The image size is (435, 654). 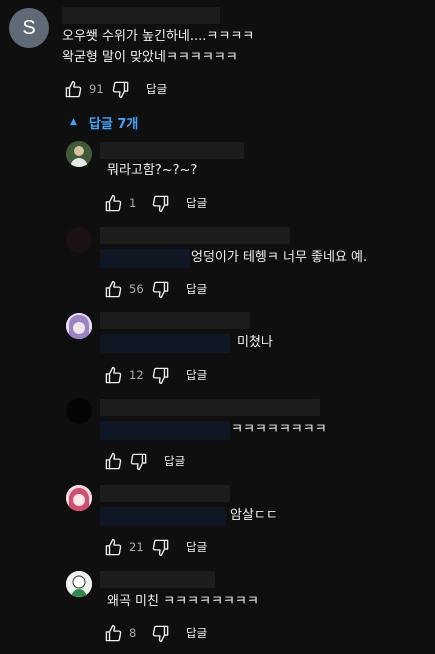 I want to click on reply-actions: 답글, so click(x=144, y=461).